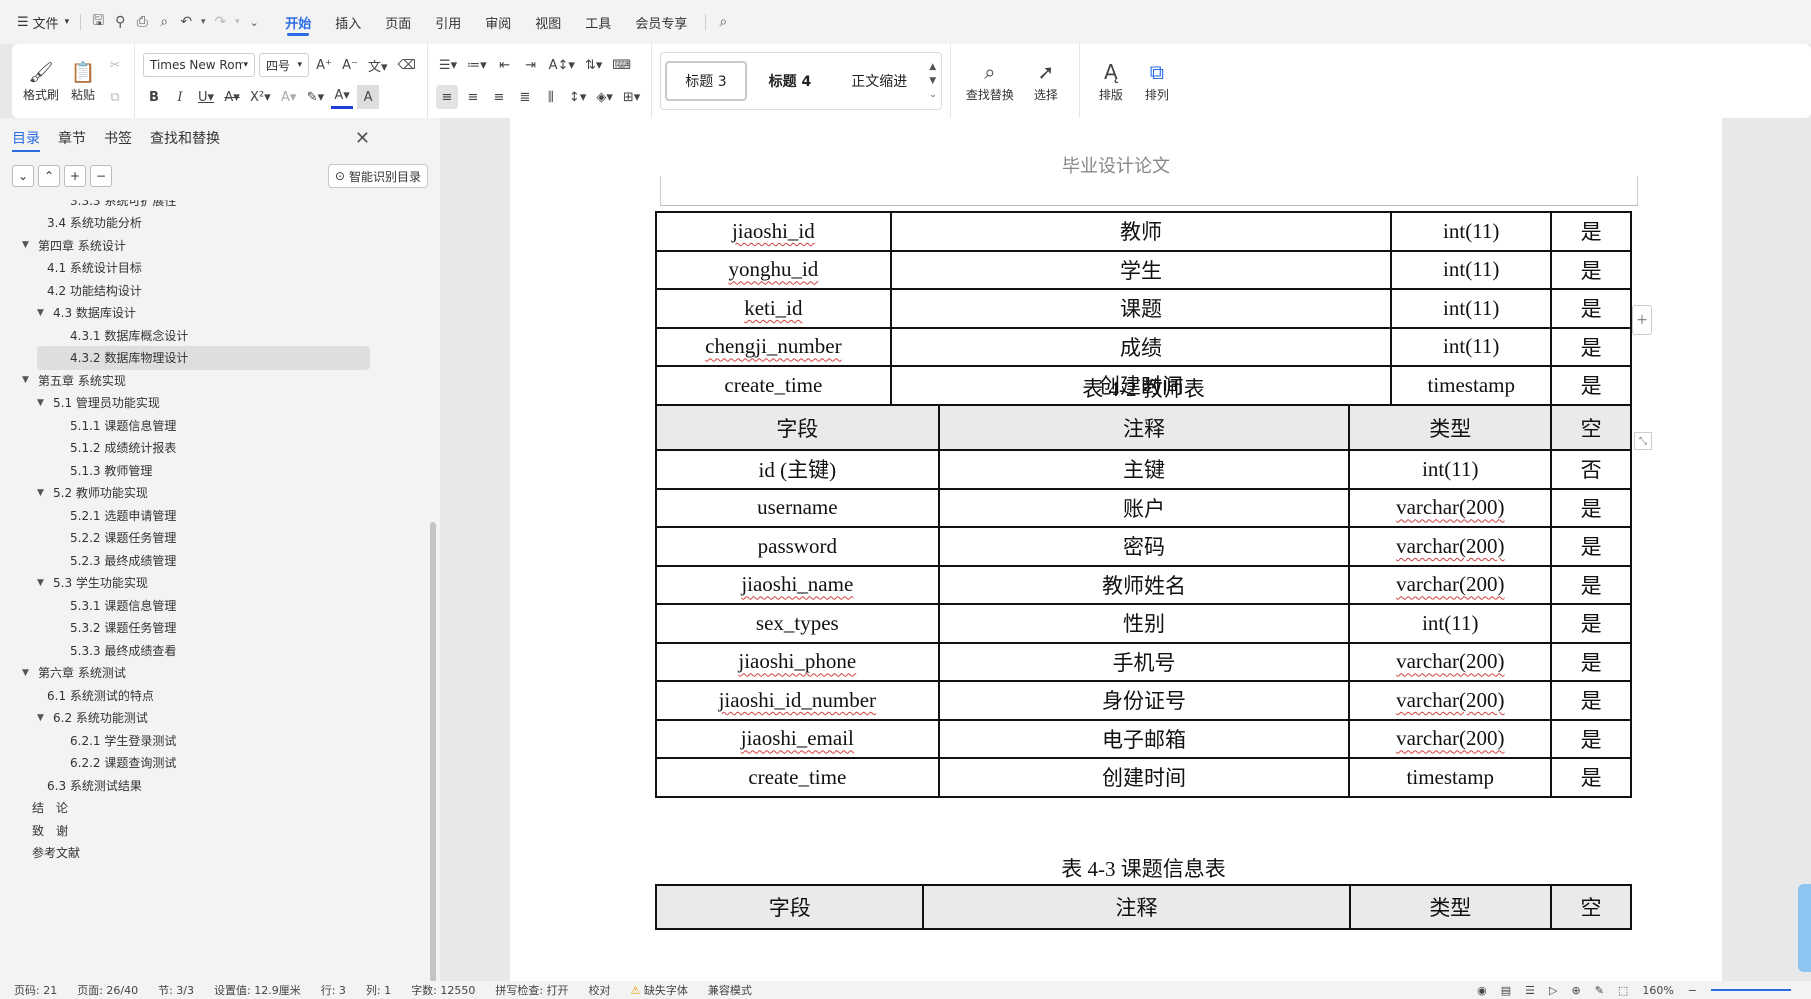  What do you see at coordinates (1553, 990) in the screenshot?
I see `play-icon: ▷` at bounding box center [1553, 990].